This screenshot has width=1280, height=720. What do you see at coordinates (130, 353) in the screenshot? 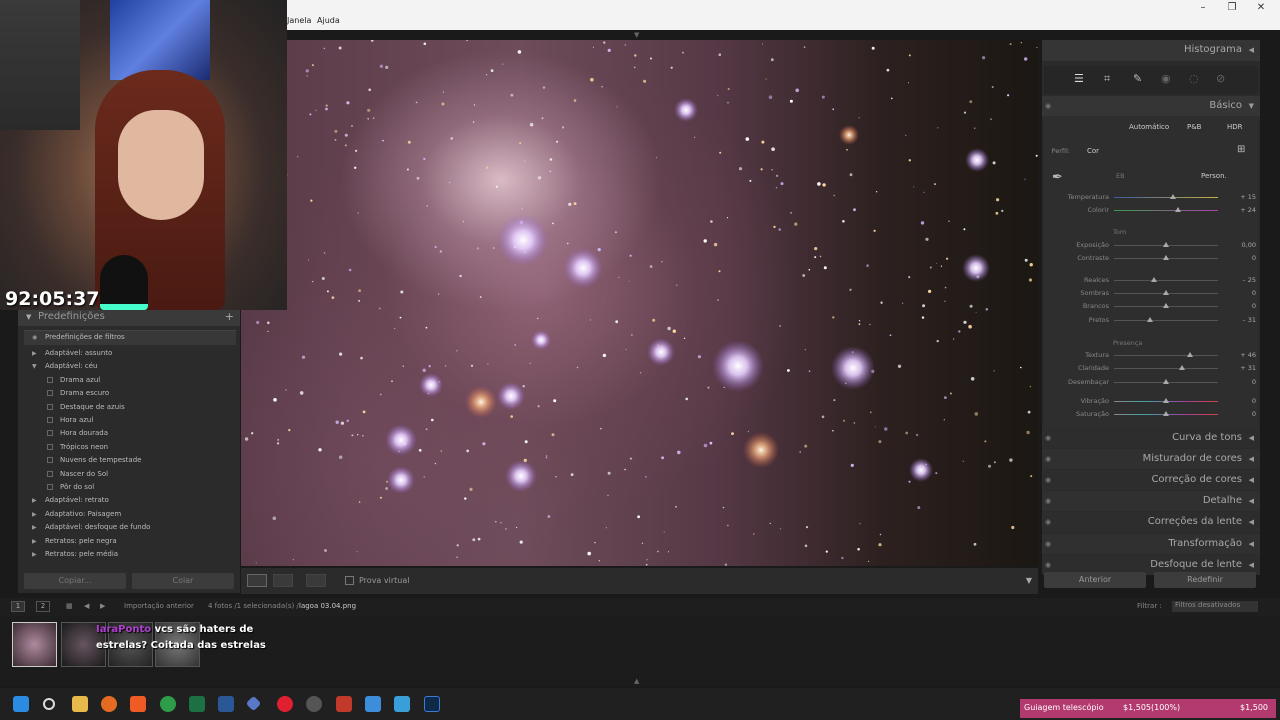
I see `preset-group: ▶ Adaptável: assunto` at bounding box center [130, 353].